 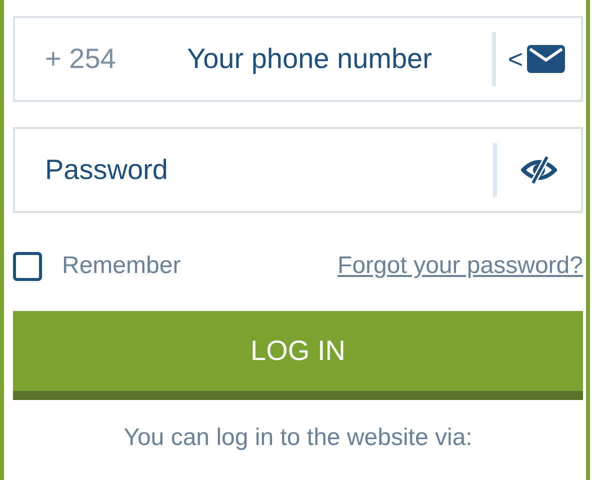 What do you see at coordinates (298, 438) in the screenshot?
I see `login-options-text: You can log in to the website via:` at bounding box center [298, 438].